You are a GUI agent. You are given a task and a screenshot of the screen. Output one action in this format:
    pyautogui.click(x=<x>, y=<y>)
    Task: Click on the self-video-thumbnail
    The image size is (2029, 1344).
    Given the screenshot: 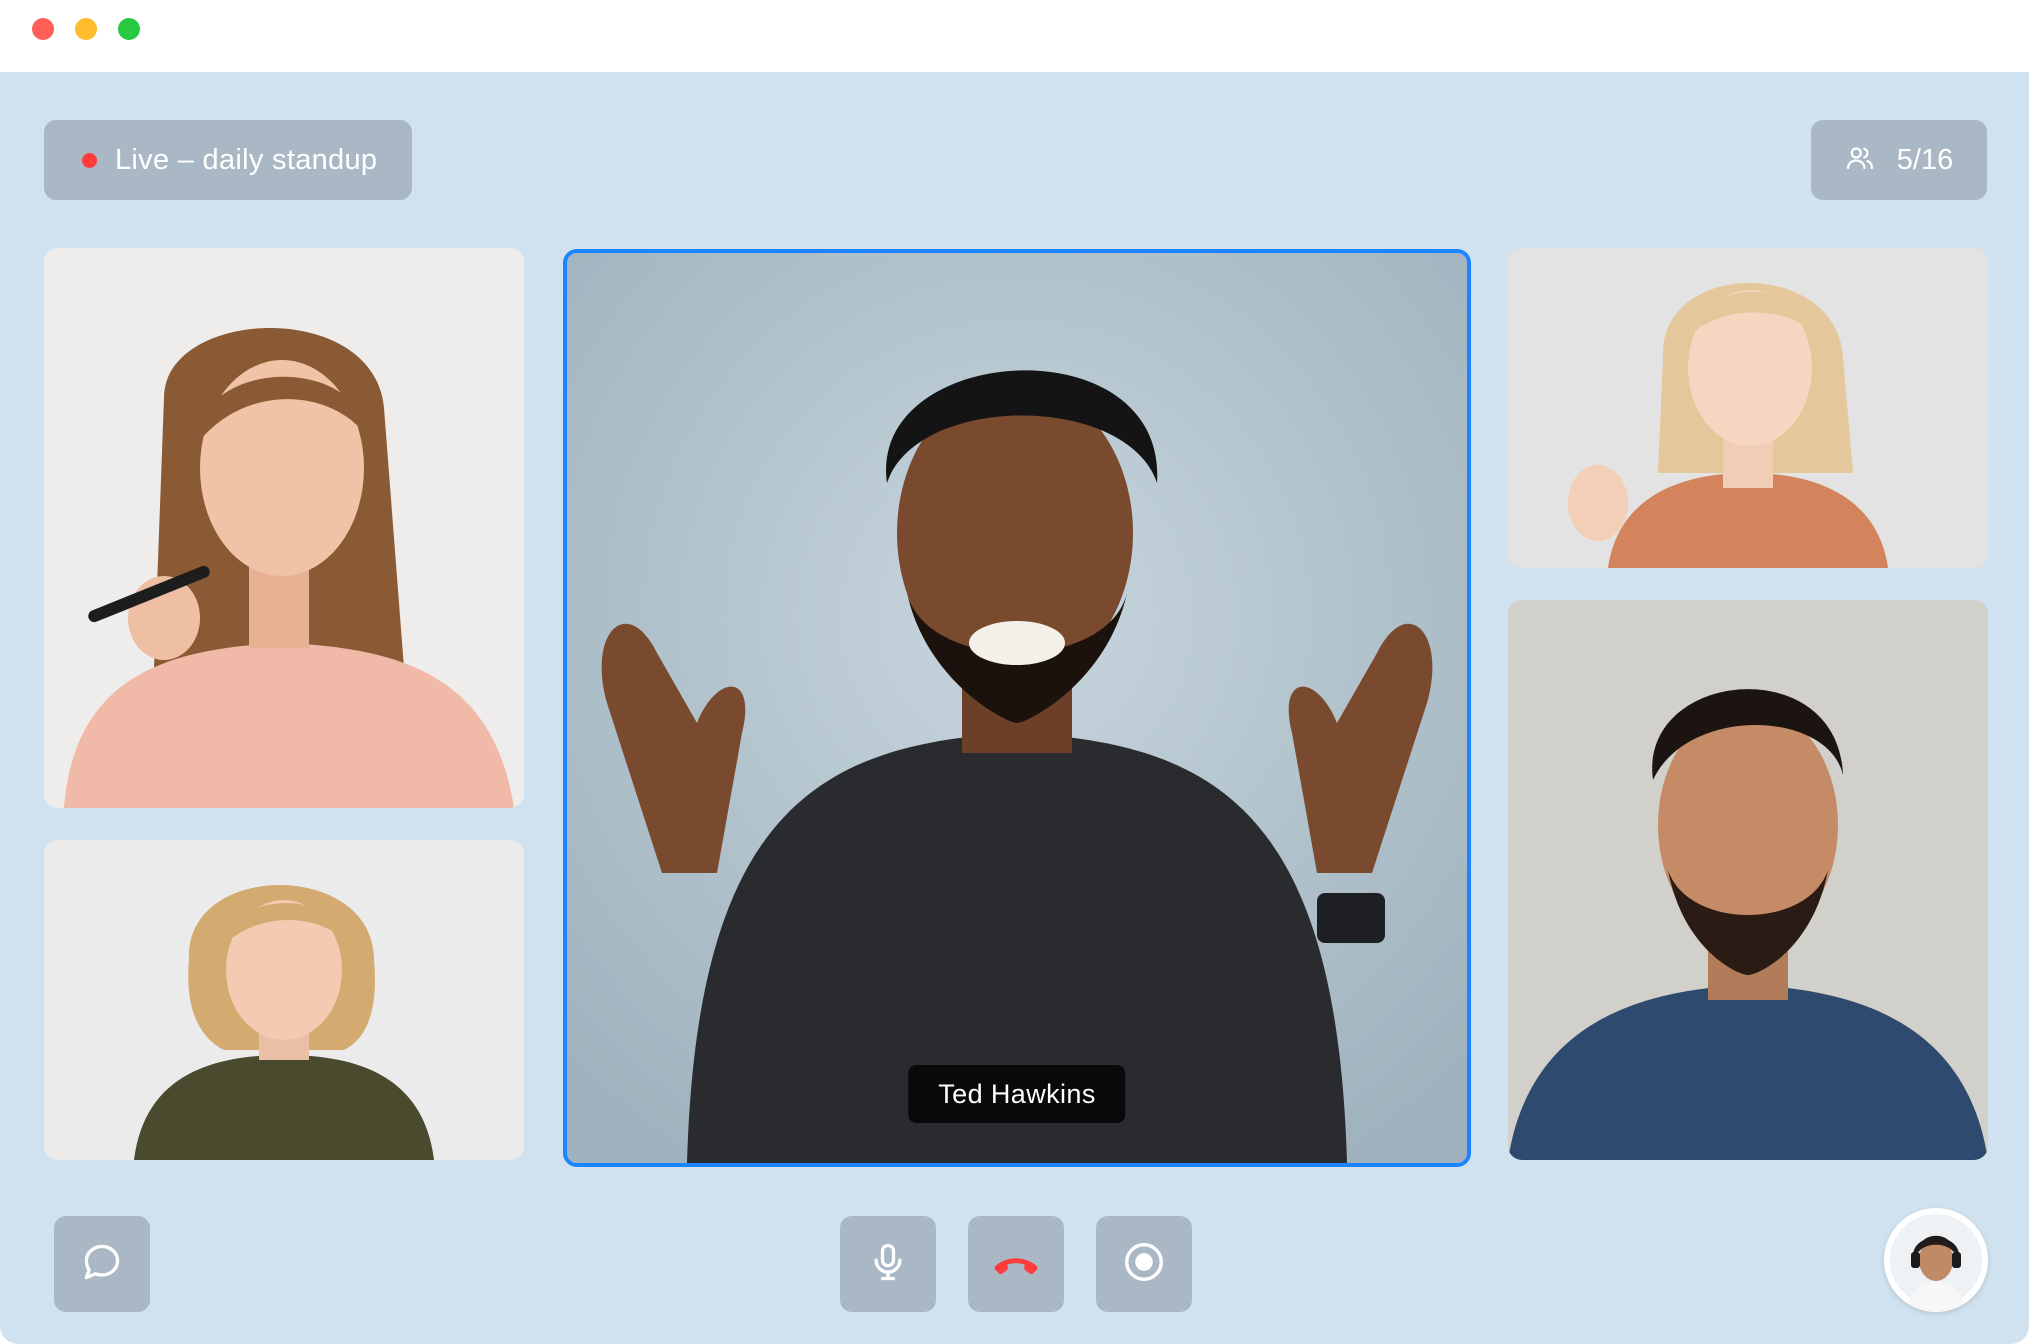 What is the action you would take?
    pyautogui.click(x=1936, y=1260)
    